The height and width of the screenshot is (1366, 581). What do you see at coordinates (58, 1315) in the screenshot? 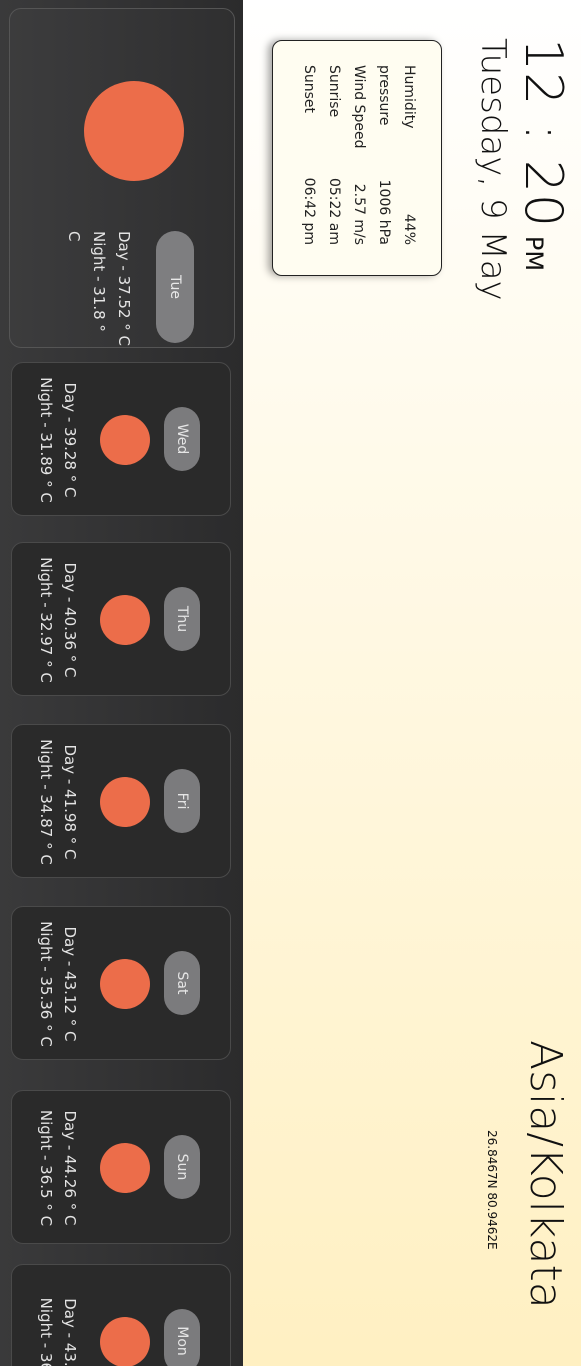
I see `forecast-temps: Day - 43.17 Night - 36.4` at bounding box center [58, 1315].